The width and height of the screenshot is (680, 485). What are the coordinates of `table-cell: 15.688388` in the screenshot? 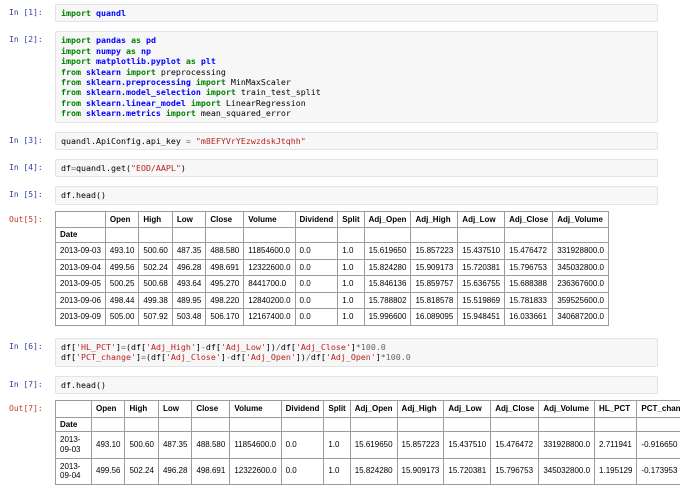 It's located at (529, 284).